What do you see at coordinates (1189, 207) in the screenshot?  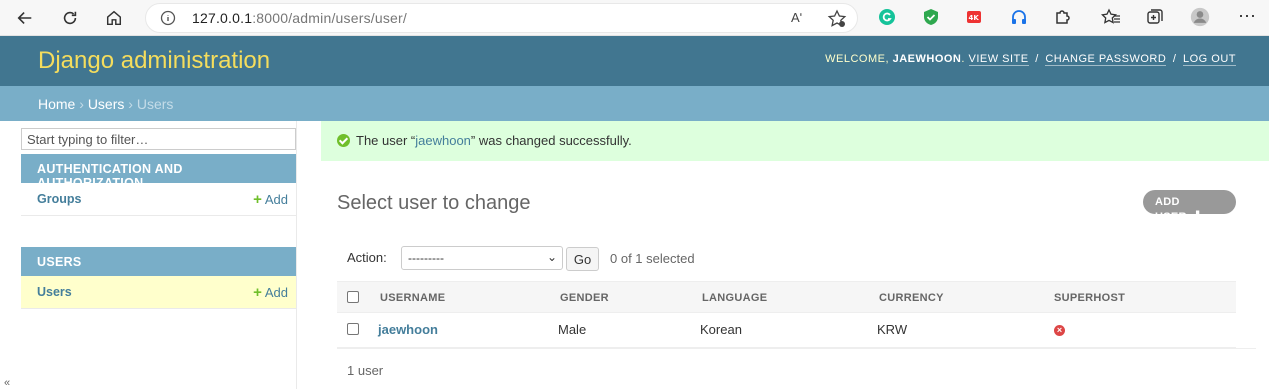 I see `add-user-button: ADD USER ✚` at bounding box center [1189, 207].